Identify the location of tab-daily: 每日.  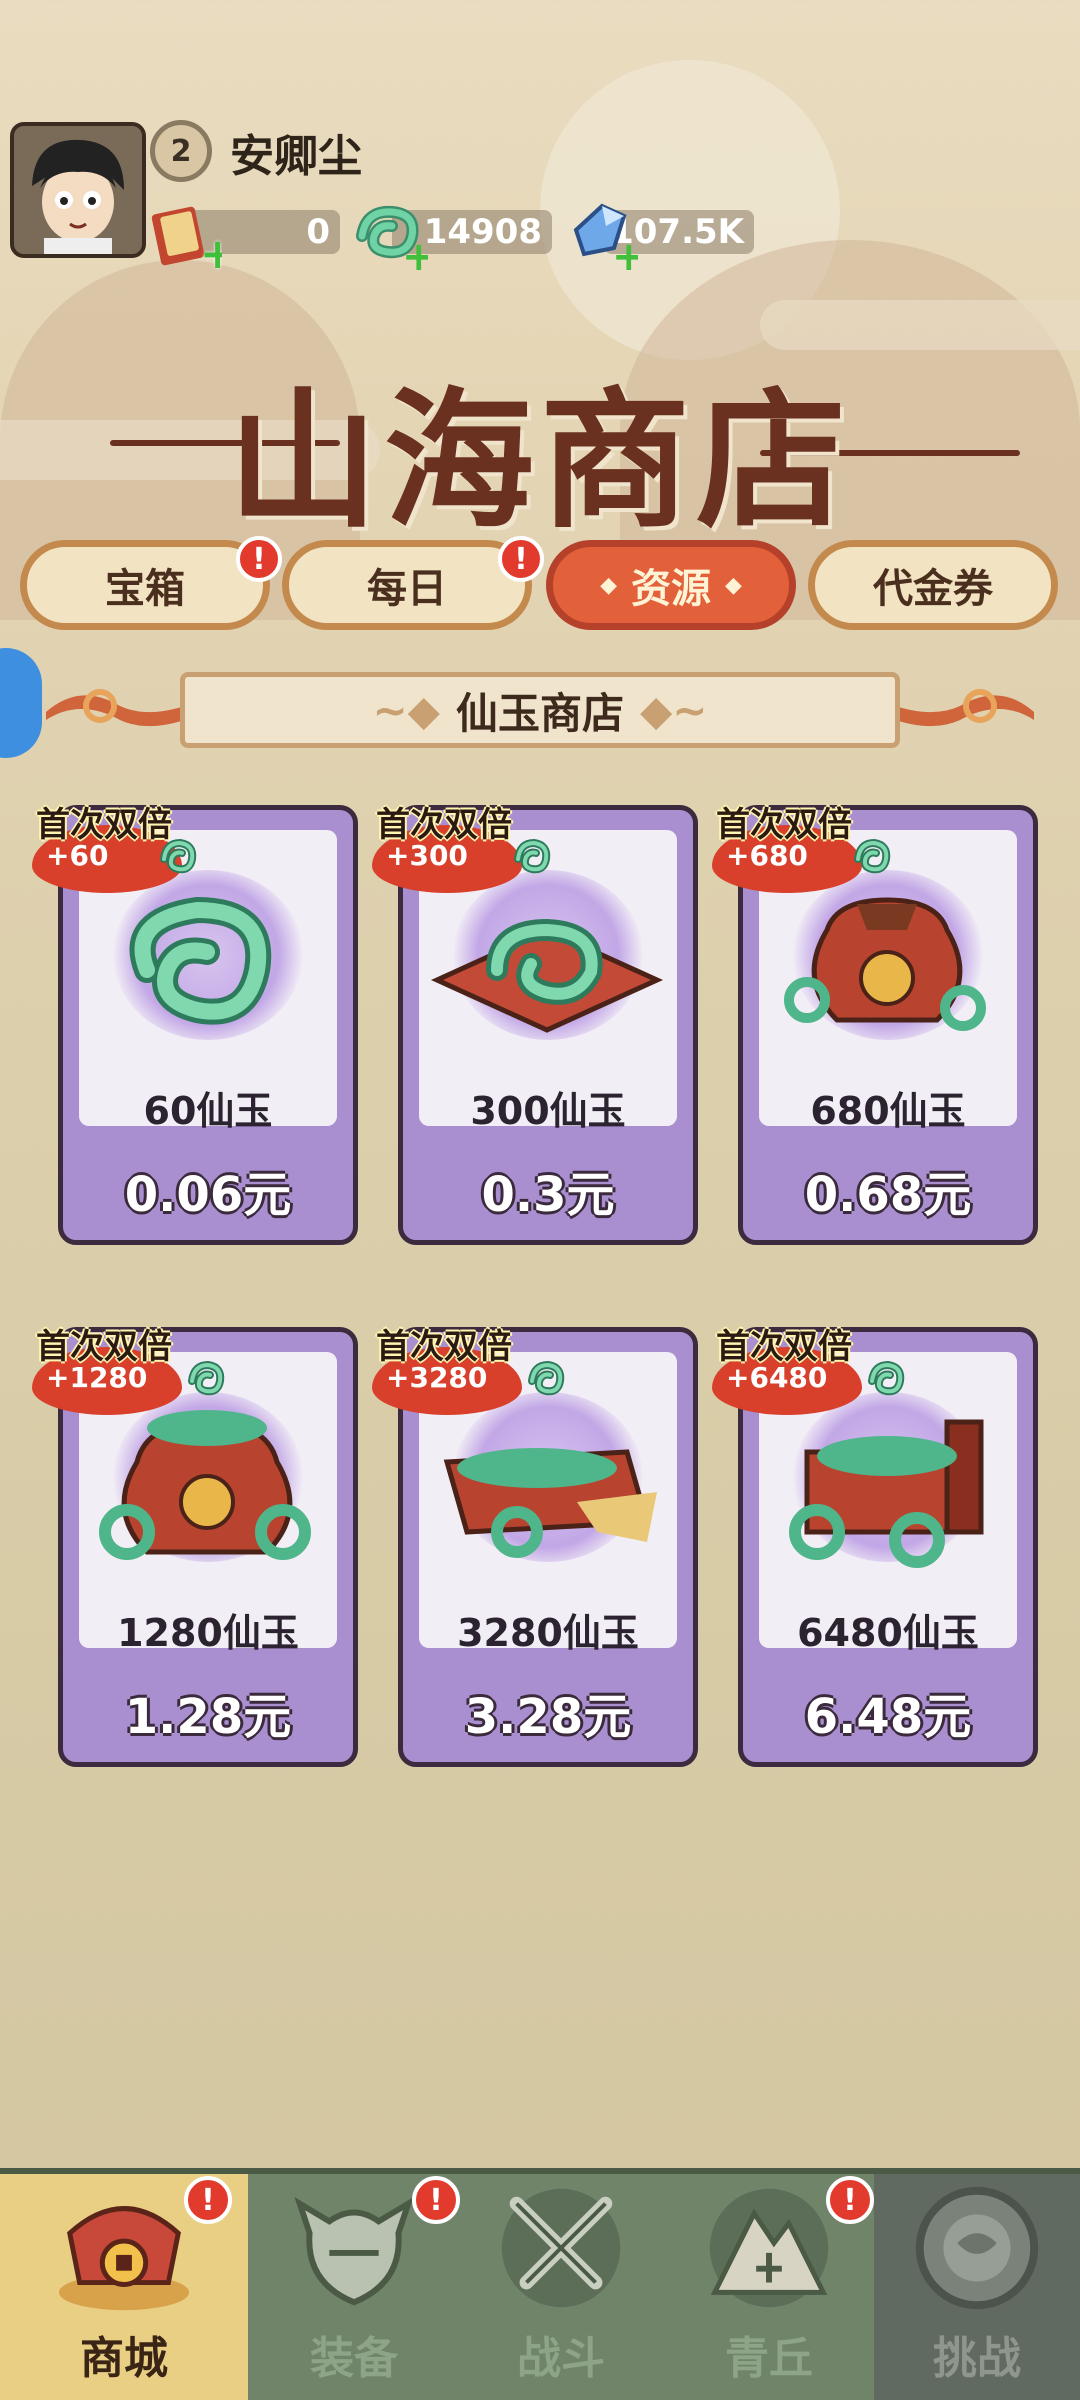
(407, 585).